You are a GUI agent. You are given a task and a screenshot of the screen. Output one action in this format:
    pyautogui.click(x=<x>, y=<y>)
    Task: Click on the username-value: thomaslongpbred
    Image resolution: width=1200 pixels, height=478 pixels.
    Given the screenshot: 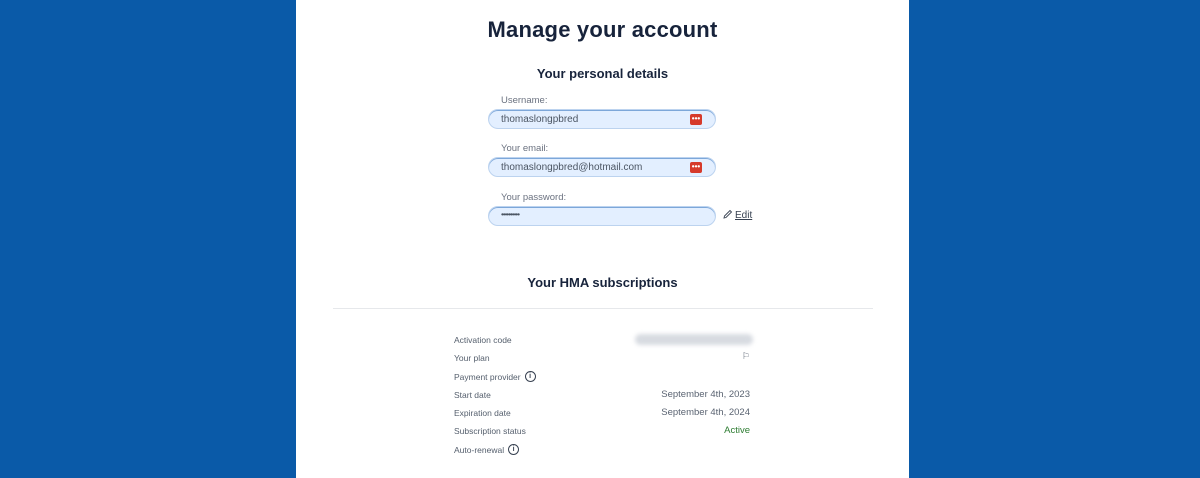 What is the action you would take?
    pyautogui.click(x=540, y=119)
    